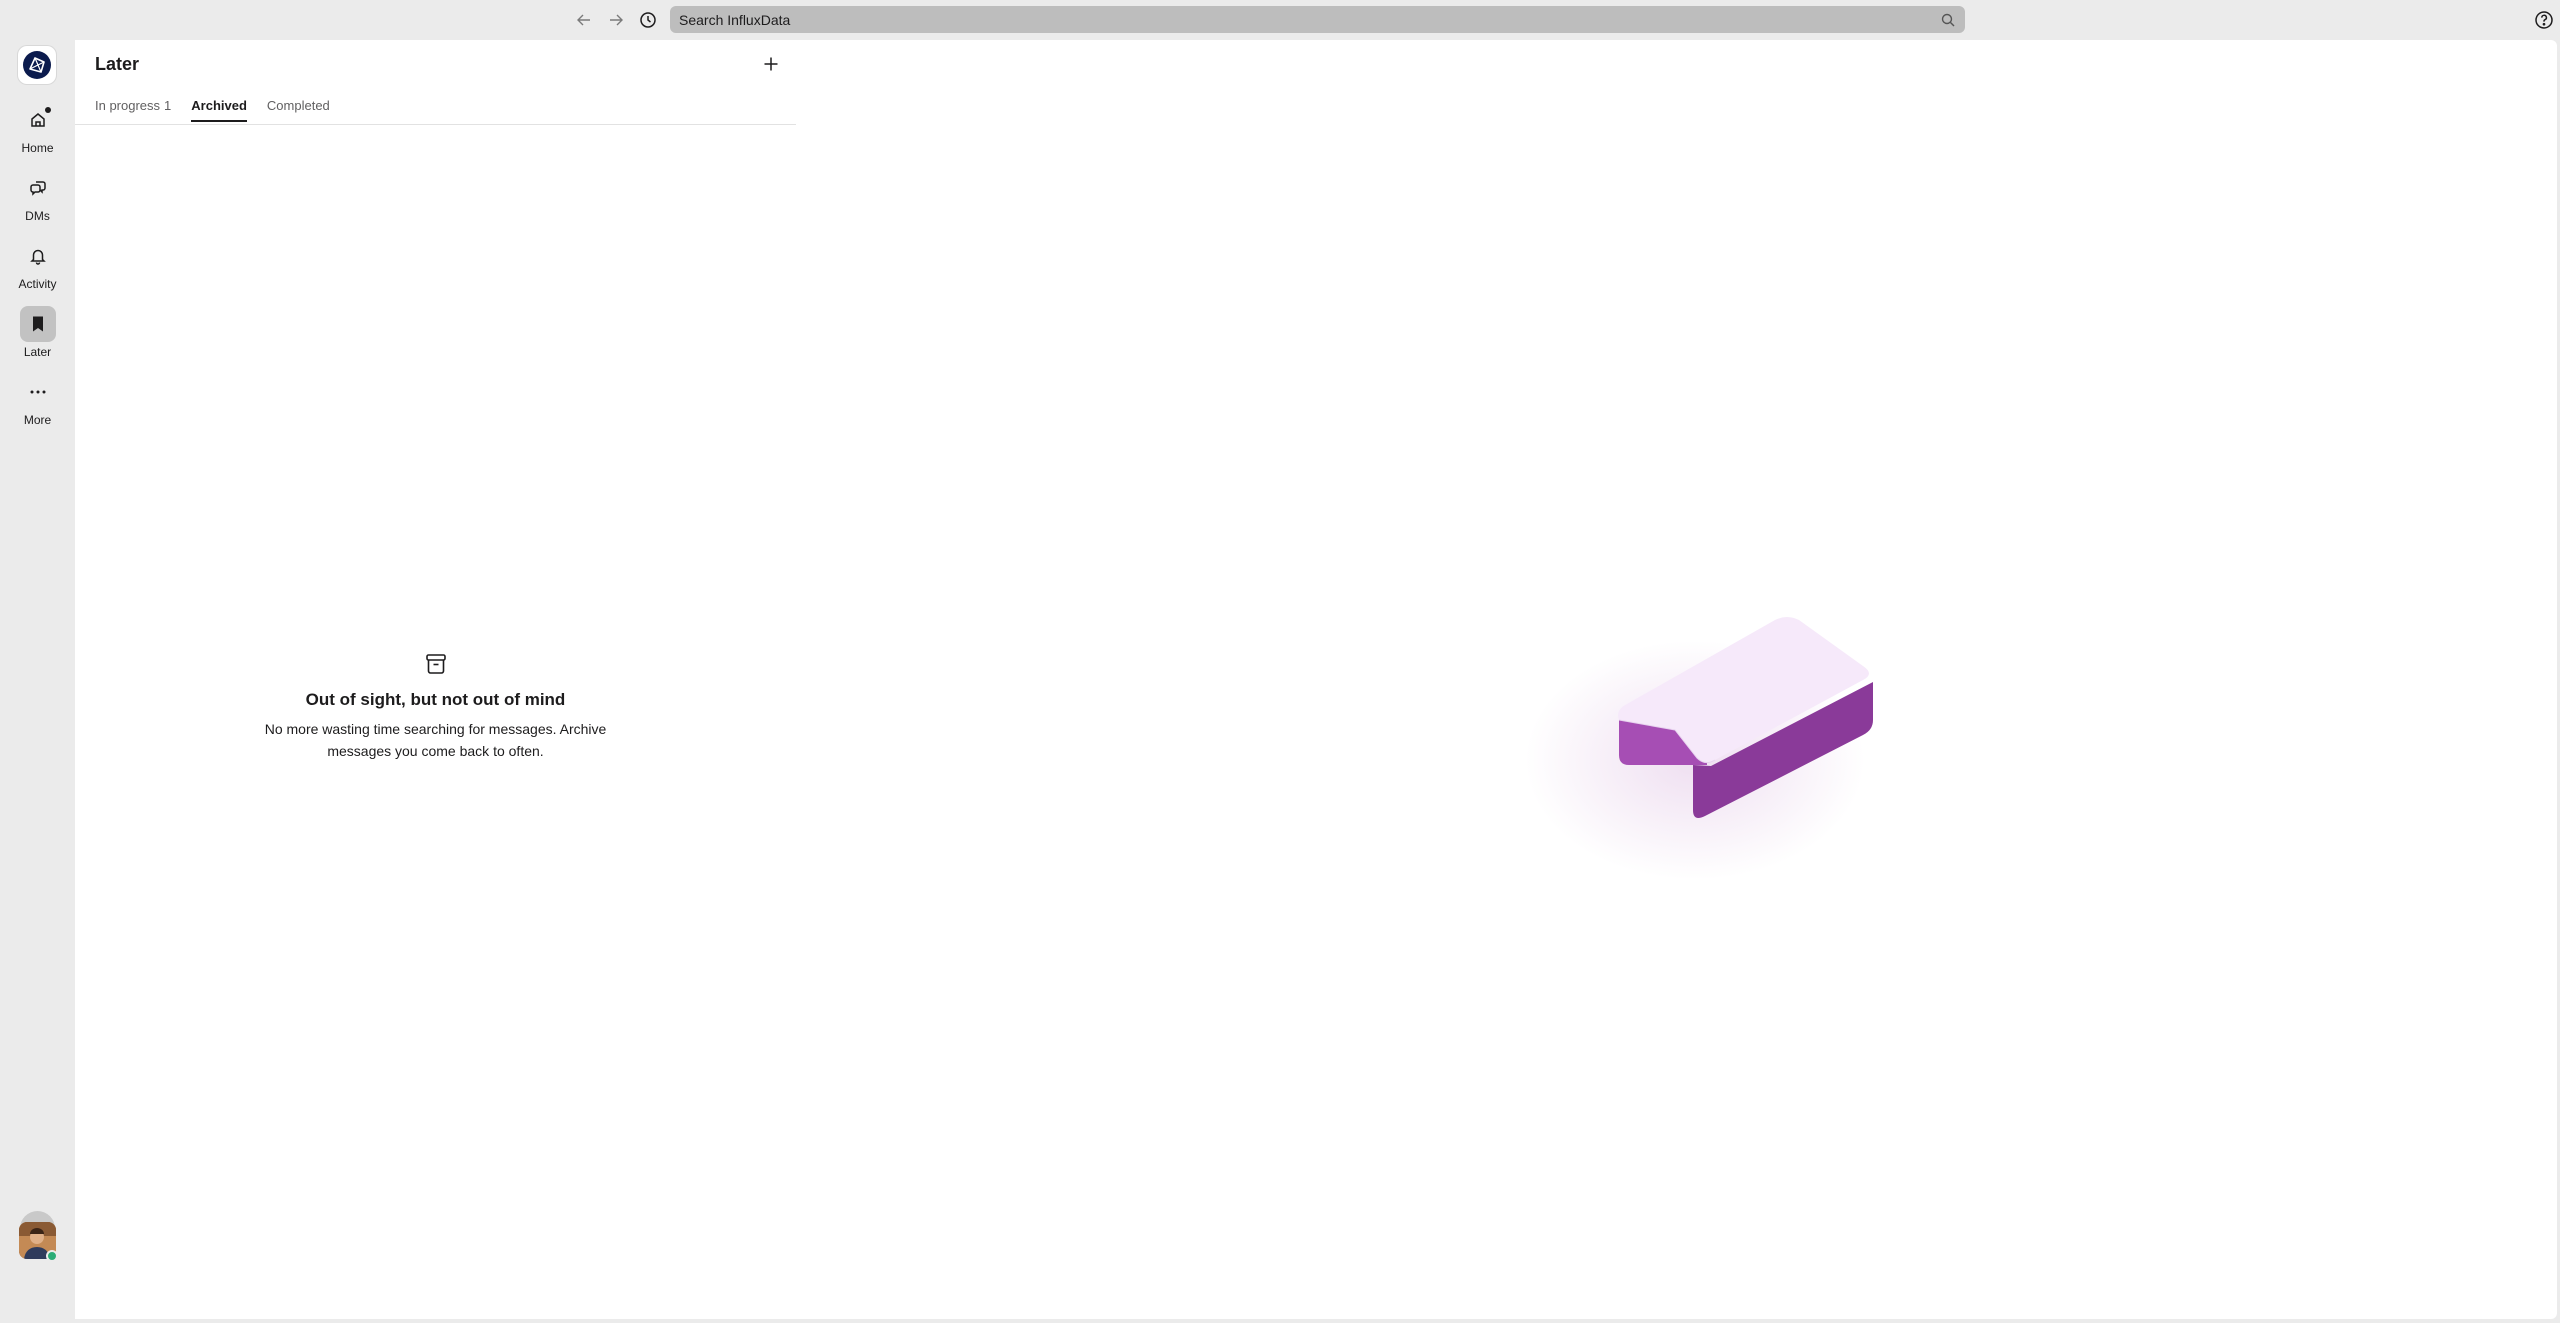 Image resolution: width=2560 pixels, height=1323 pixels. Describe the element at coordinates (47, 110) in the screenshot. I see `unread-dot` at that location.